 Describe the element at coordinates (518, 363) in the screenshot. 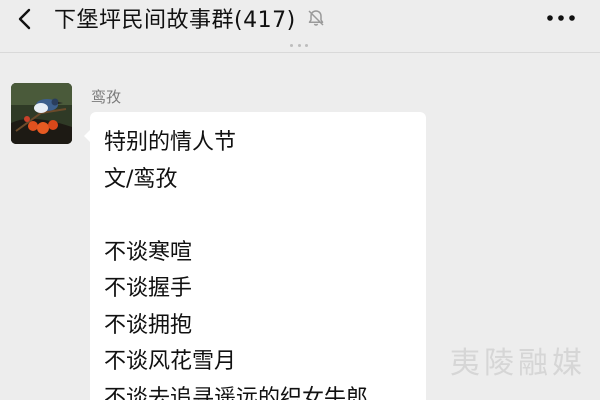

I see `watermark: 夷陵融媒` at that location.